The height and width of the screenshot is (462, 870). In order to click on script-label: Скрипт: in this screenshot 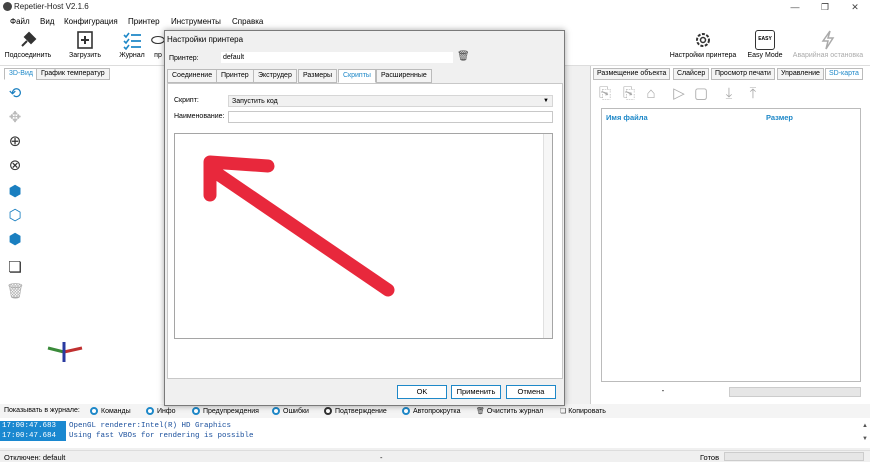, I will do `click(186, 100)`.